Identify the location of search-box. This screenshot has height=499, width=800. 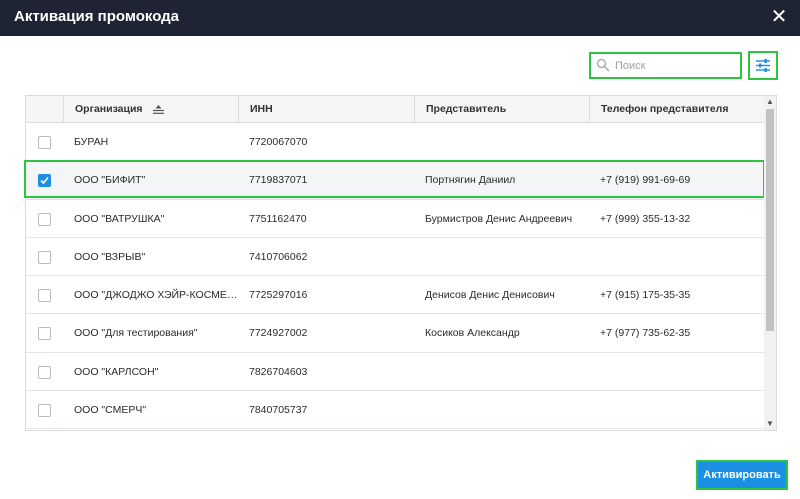
(665, 65).